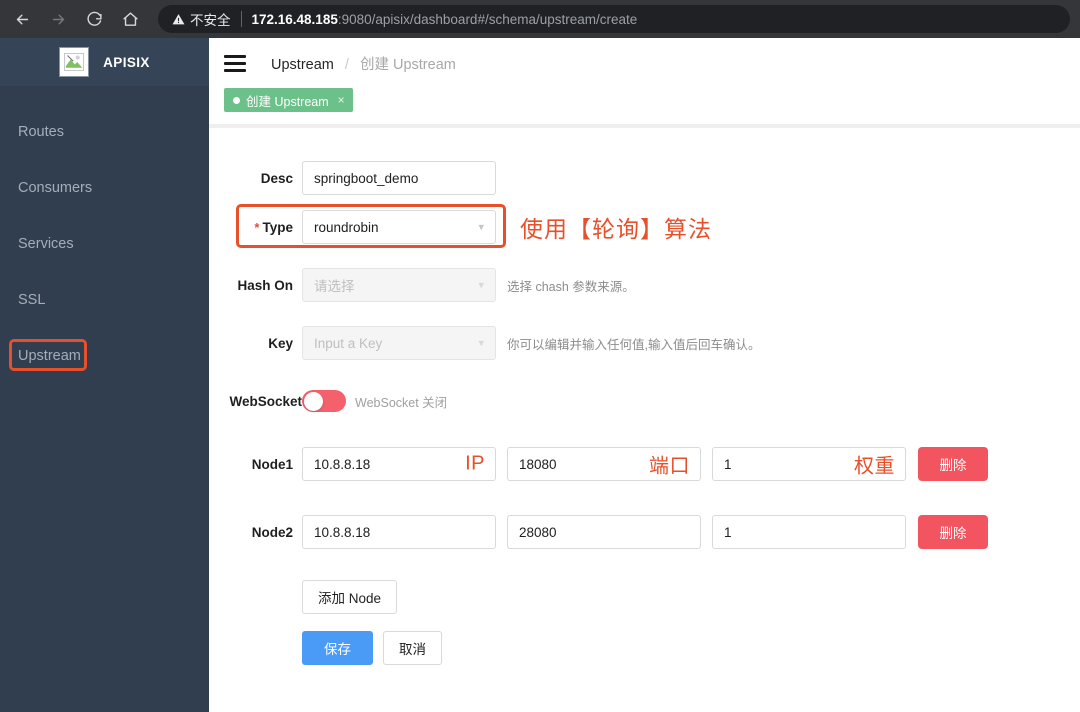  Describe the element at coordinates (241, 19) in the screenshot. I see `omnibox-divider` at that location.